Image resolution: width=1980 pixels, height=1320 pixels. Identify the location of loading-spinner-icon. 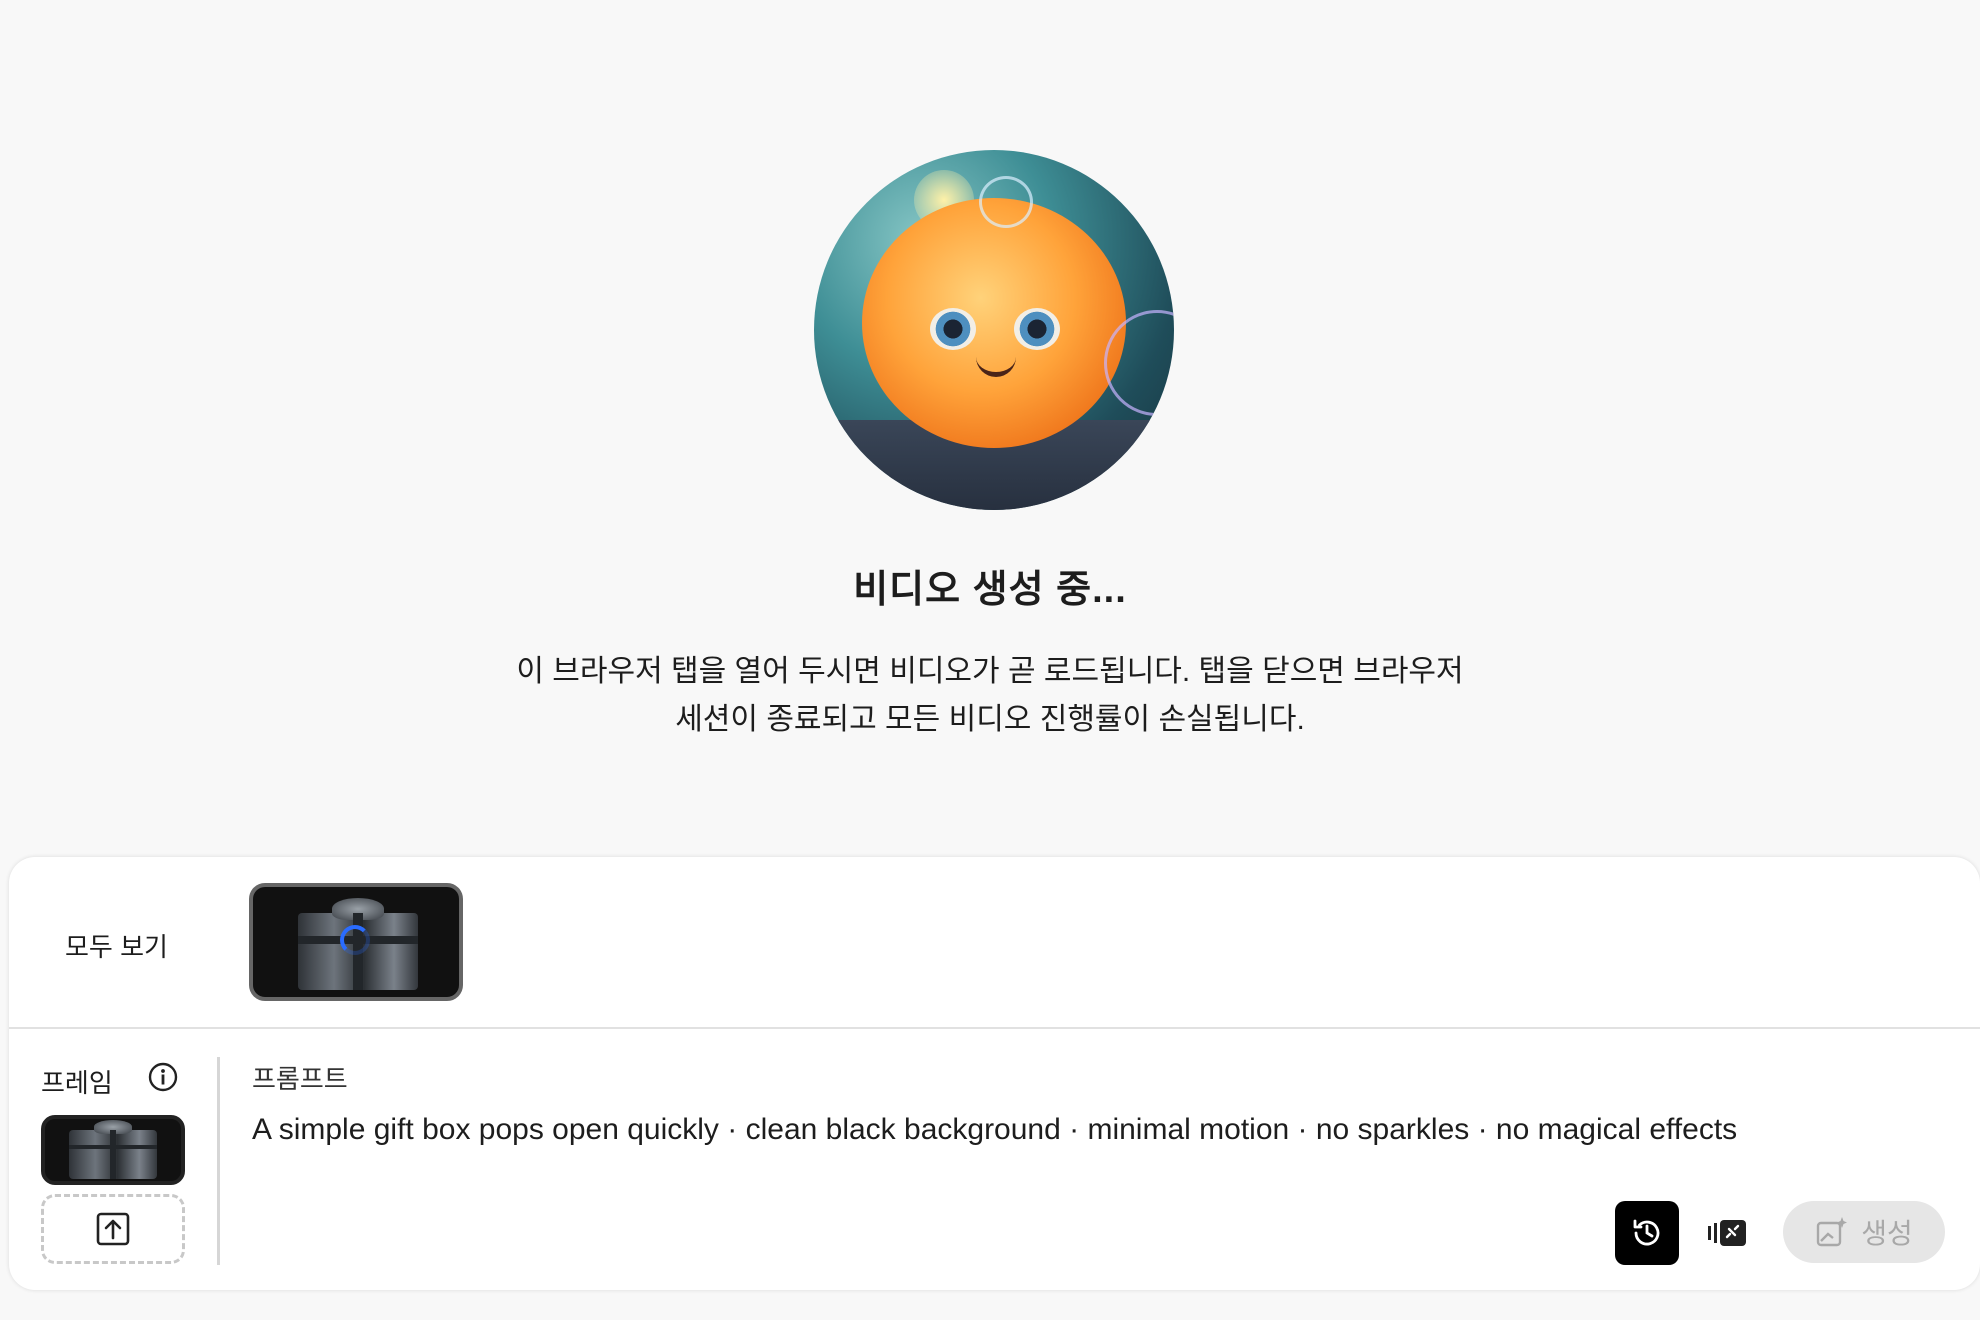
(355, 940).